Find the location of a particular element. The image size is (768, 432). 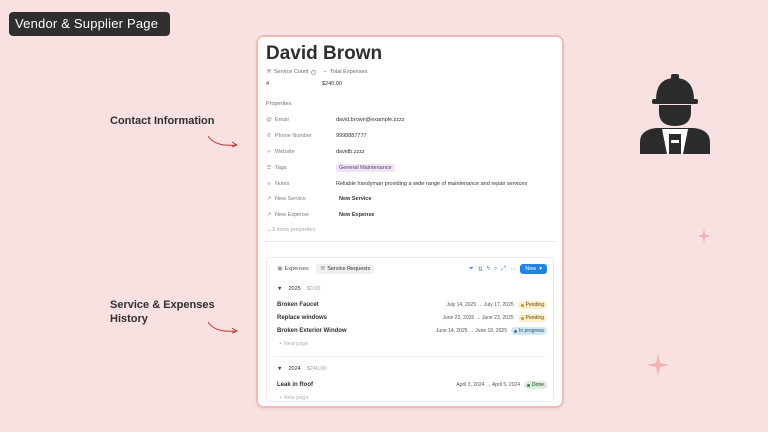

total-expenses-label: ⌁ Total Expenses is located at coordinates (344, 72).